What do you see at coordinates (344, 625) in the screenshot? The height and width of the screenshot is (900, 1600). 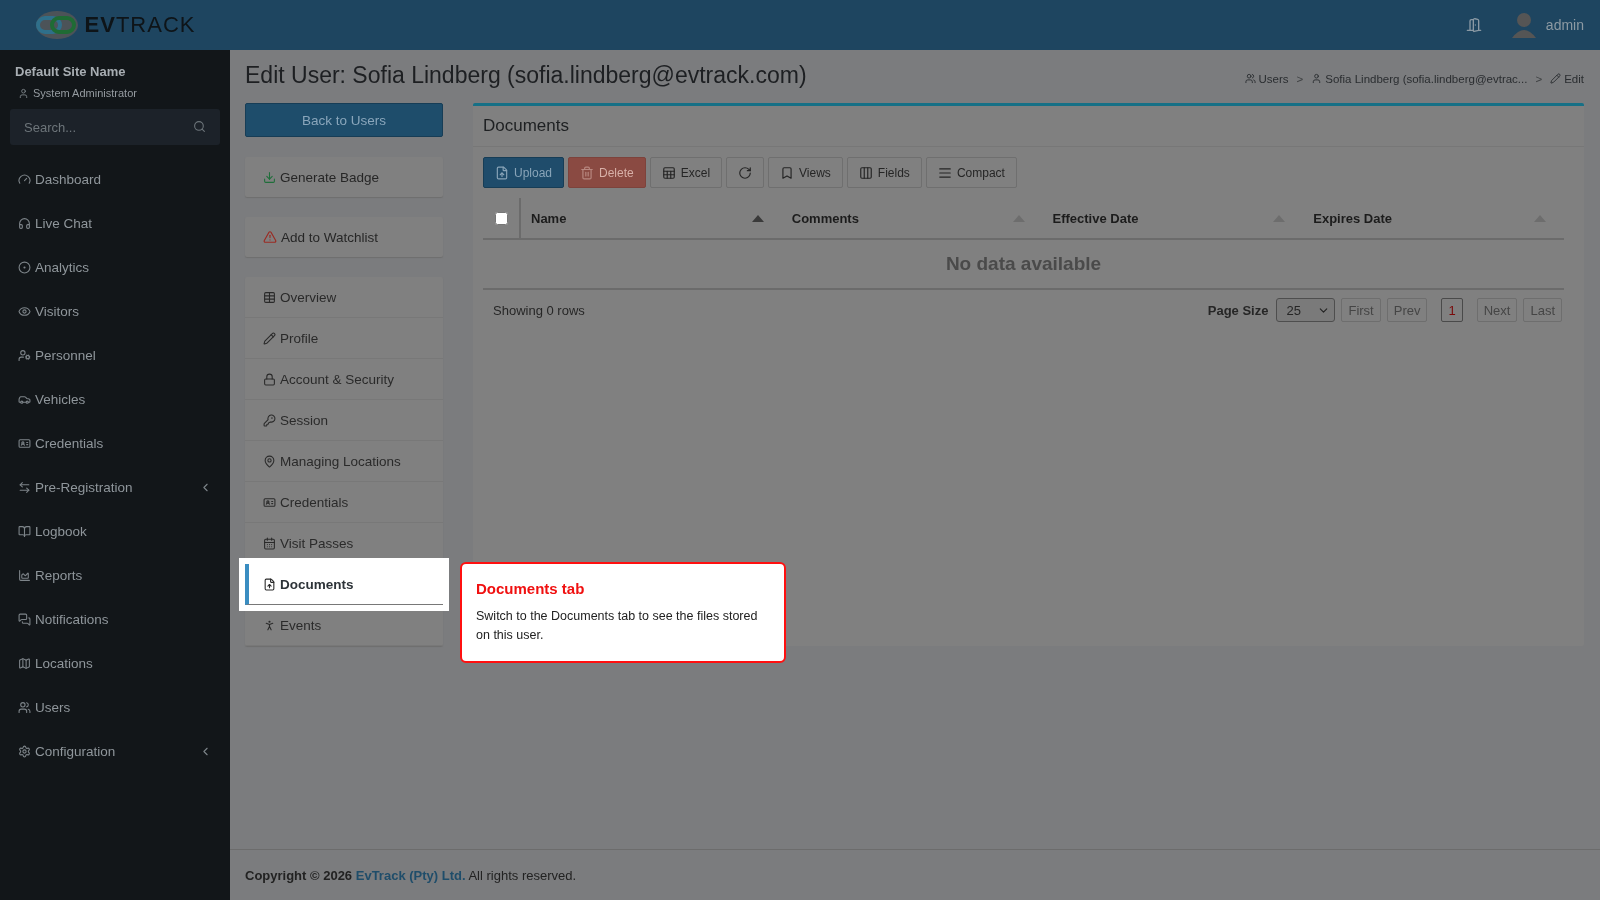 I see `tab: Events` at bounding box center [344, 625].